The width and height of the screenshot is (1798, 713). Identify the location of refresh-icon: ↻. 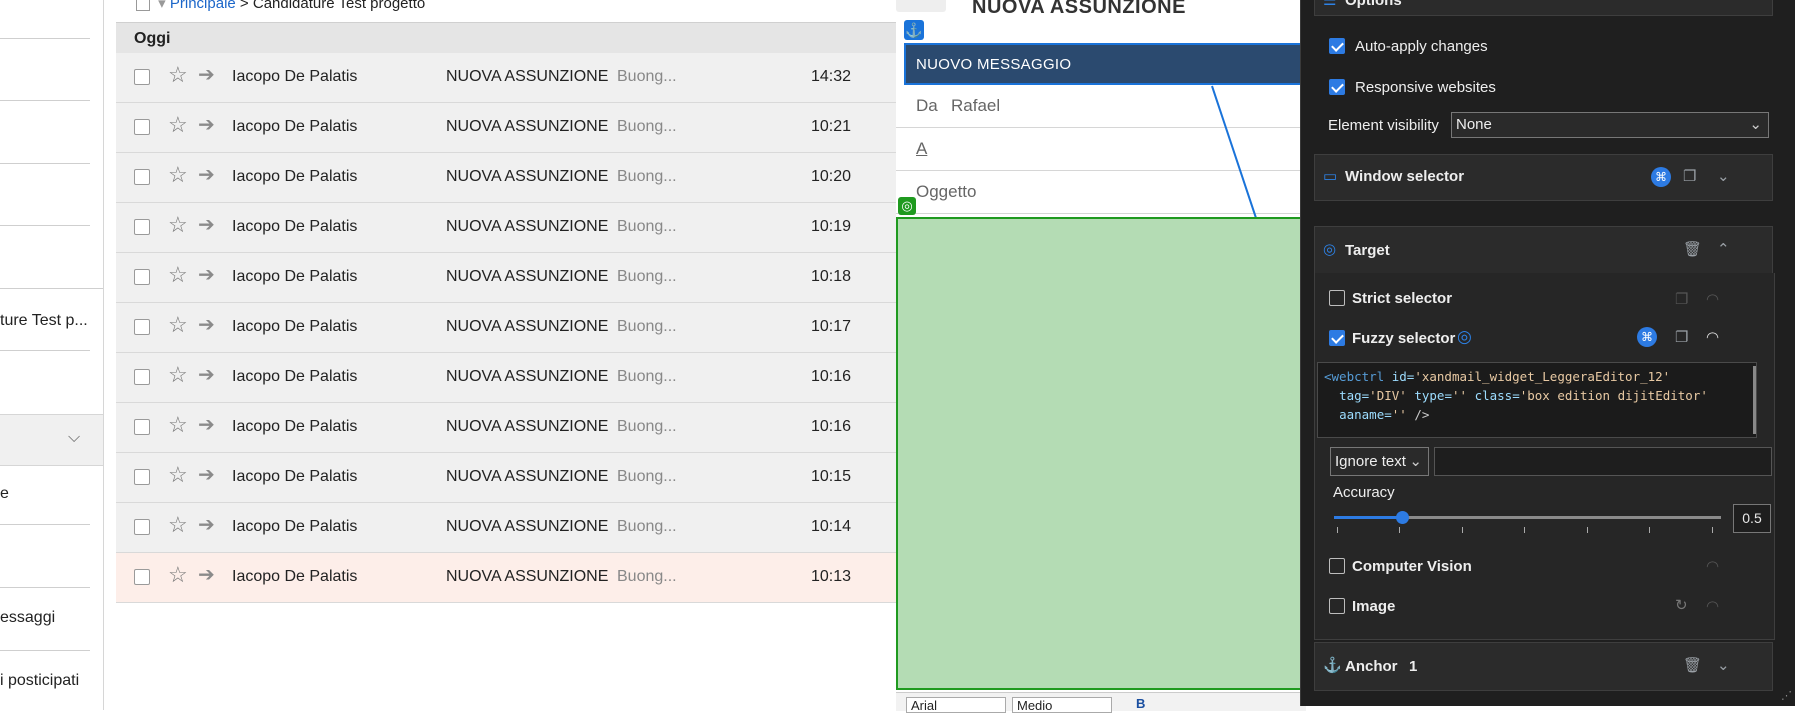
(1681, 606).